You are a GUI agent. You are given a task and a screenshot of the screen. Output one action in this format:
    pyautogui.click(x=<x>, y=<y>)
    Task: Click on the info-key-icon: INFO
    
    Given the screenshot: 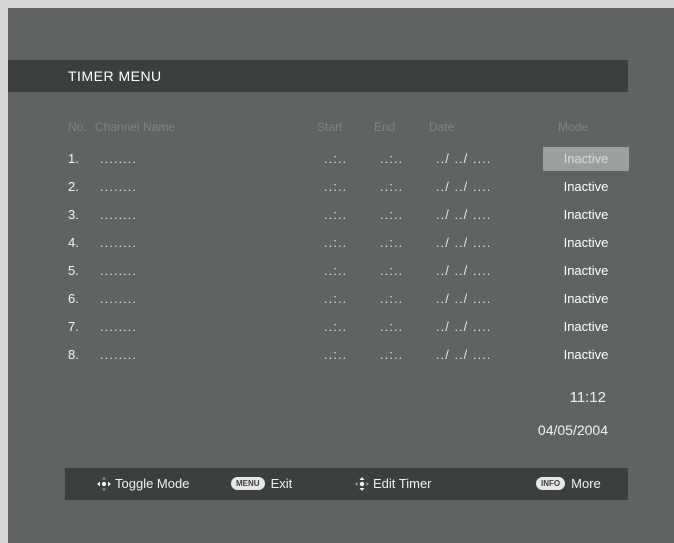 What is the action you would take?
    pyautogui.click(x=551, y=483)
    